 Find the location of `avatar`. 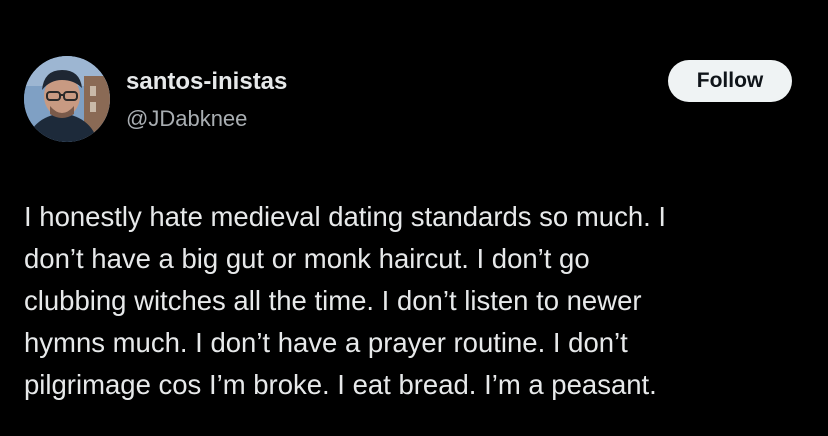

avatar is located at coordinates (67, 99).